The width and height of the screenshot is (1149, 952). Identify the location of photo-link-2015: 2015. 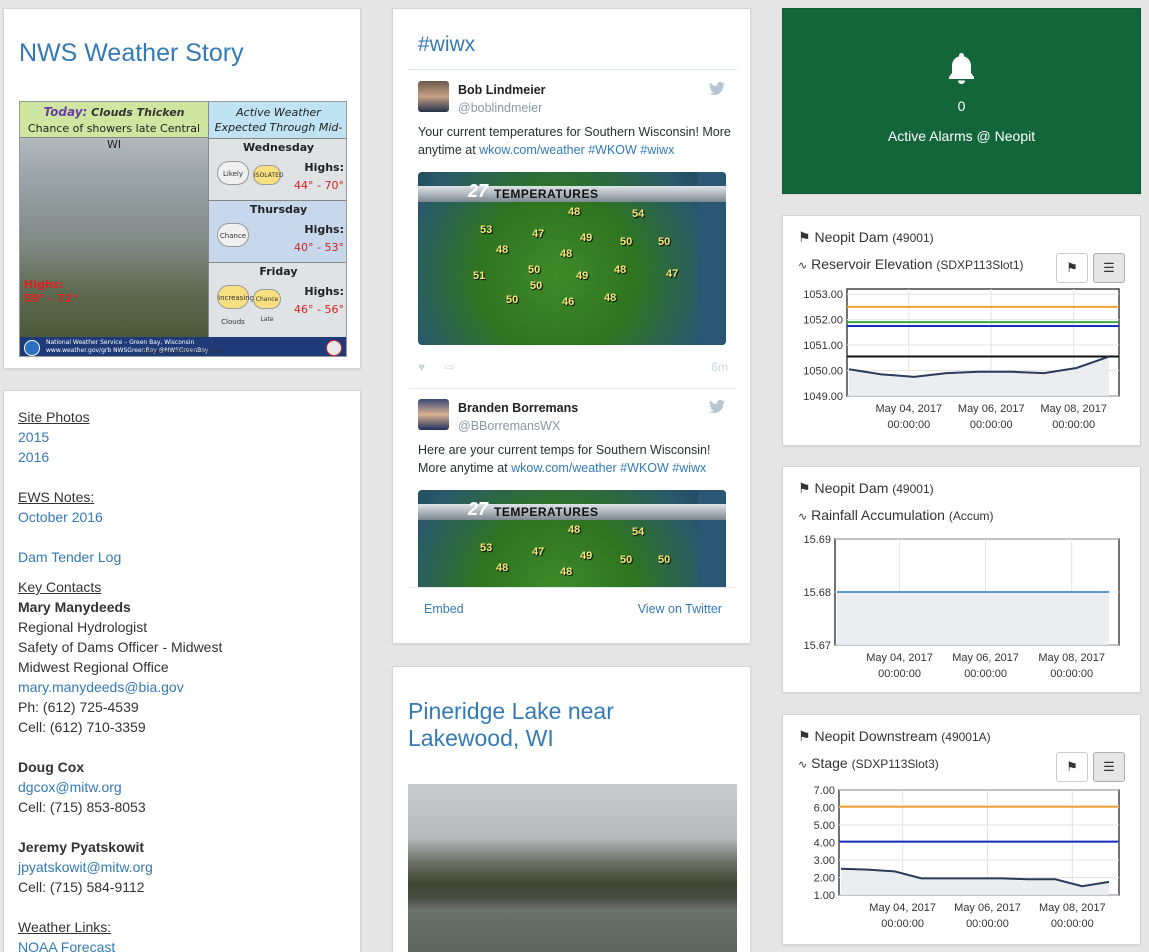
(33, 437).